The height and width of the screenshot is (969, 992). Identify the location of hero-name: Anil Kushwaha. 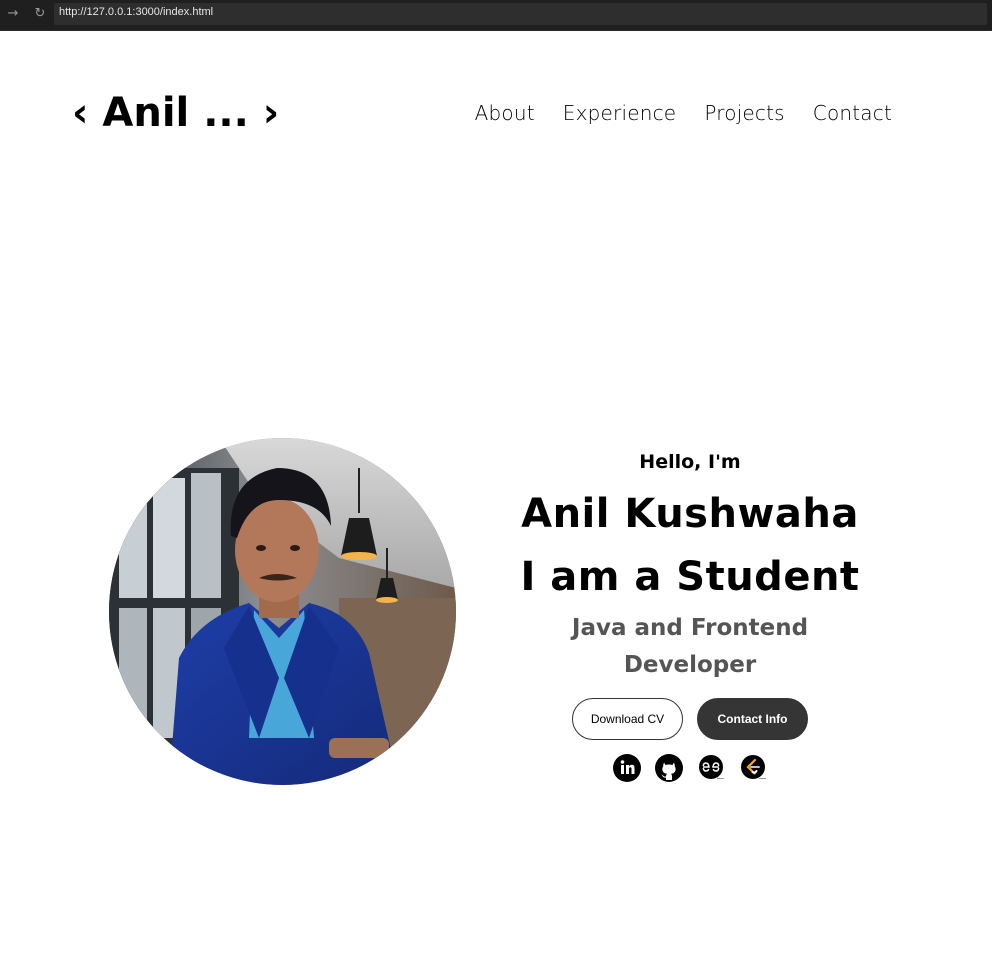
(690, 514).